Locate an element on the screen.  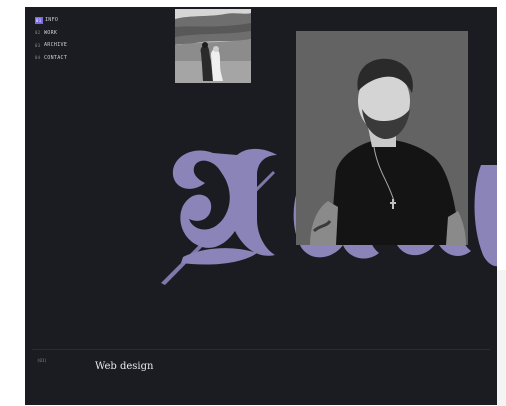
nav-item-number: 03 is located at coordinates (38, 45).